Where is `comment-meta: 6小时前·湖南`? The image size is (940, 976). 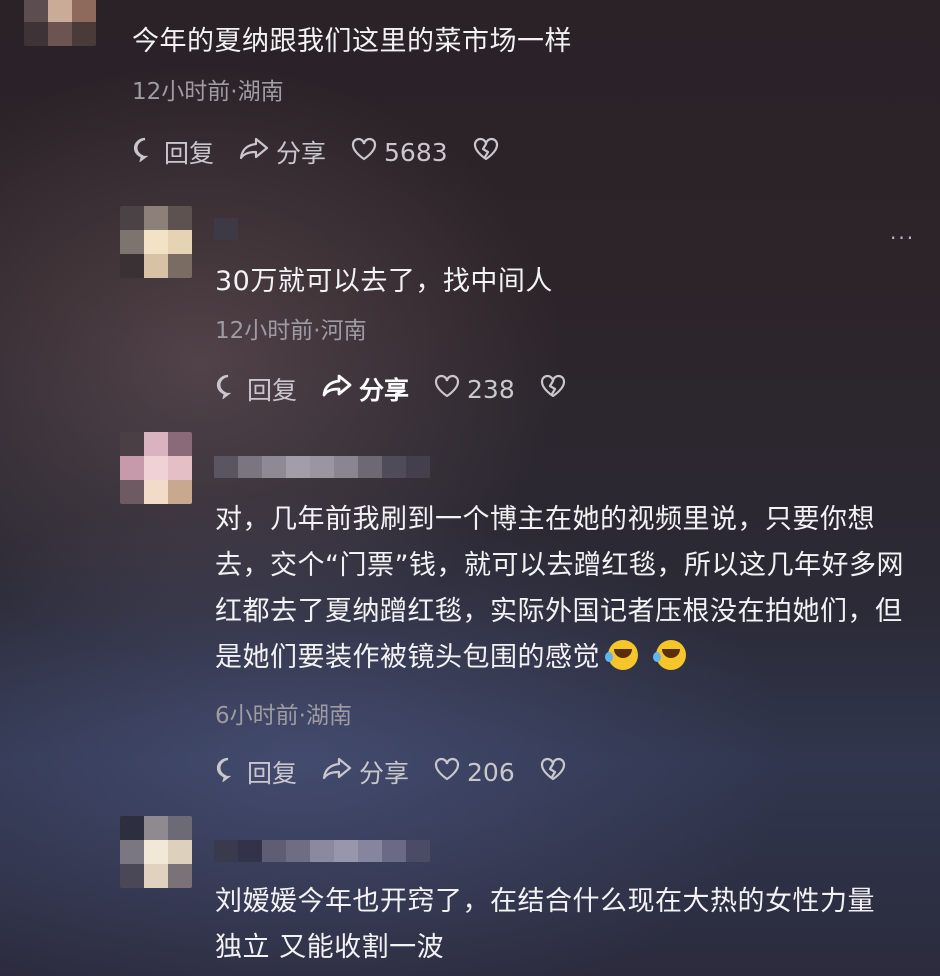 comment-meta: 6小时前·湖南 is located at coordinates (283, 716).